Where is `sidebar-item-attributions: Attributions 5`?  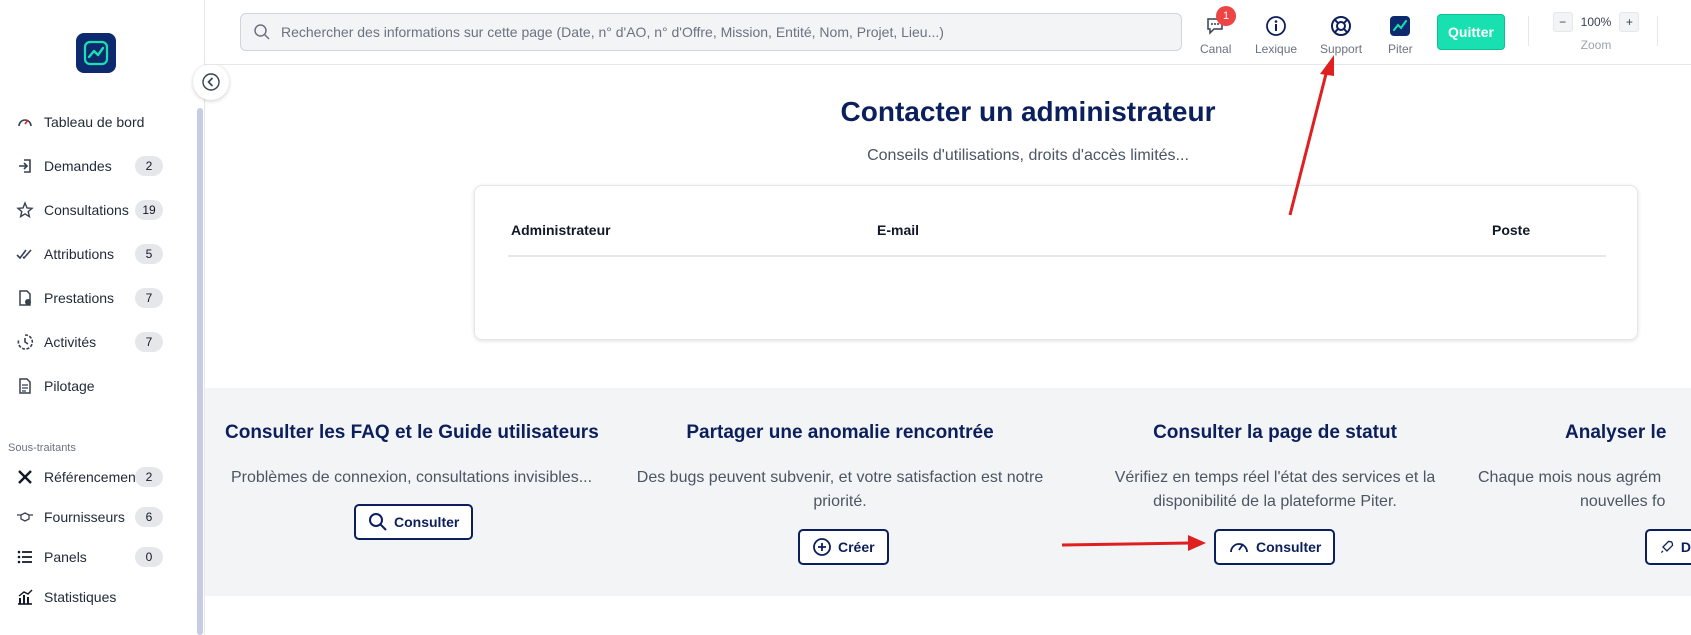 sidebar-item-attributions: Attributions 5 is located at coordinates (95, 254).